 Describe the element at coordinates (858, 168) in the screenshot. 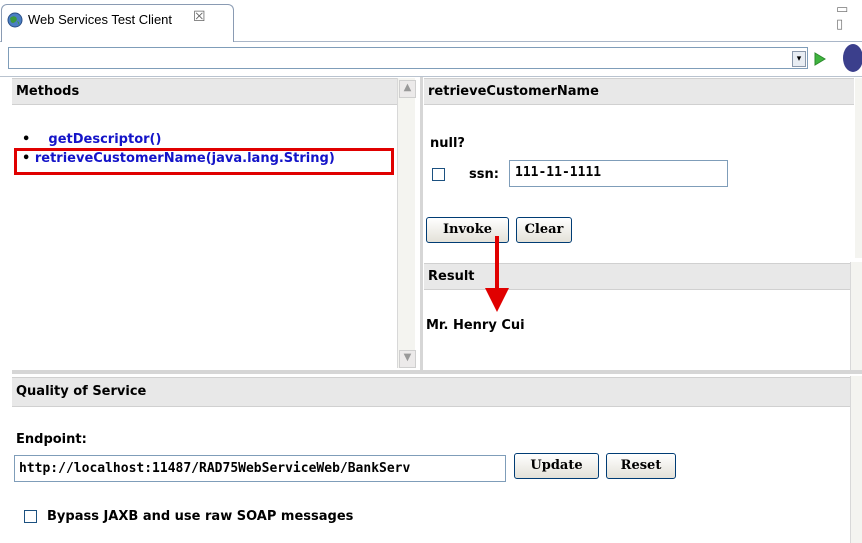

I see `operation-scrollbar` at that location.